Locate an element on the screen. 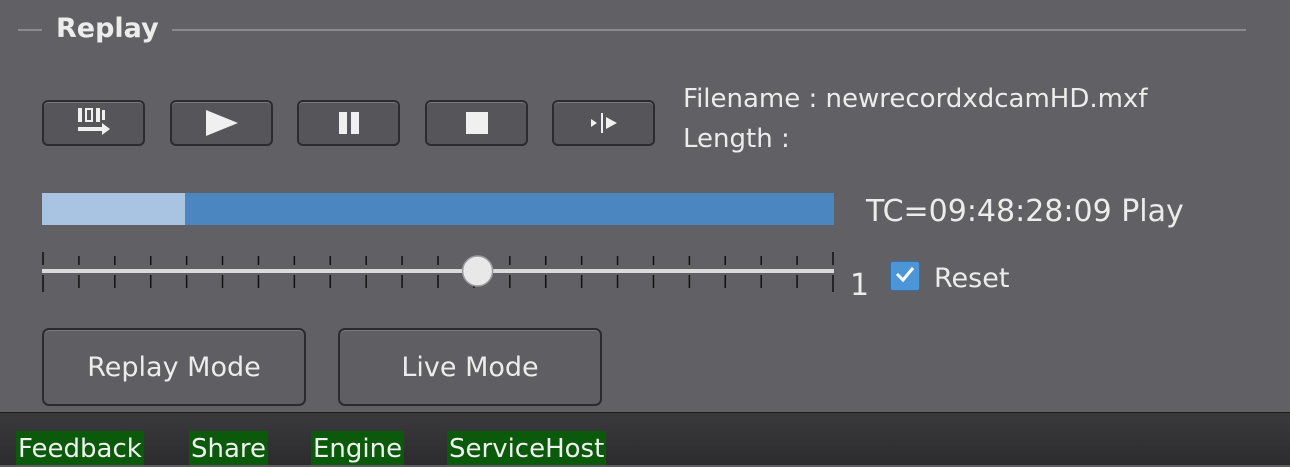 The height and width of the screenshot is (467, 1290). status-bar: Feedback Share Engine ServiceHost is located at coordinates (645, 438).